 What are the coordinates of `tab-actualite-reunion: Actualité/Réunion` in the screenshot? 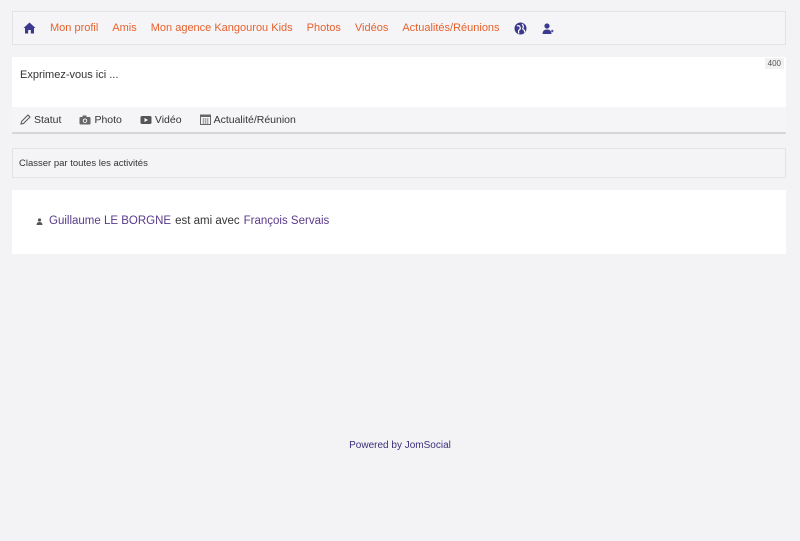 It's located at (247, 119).